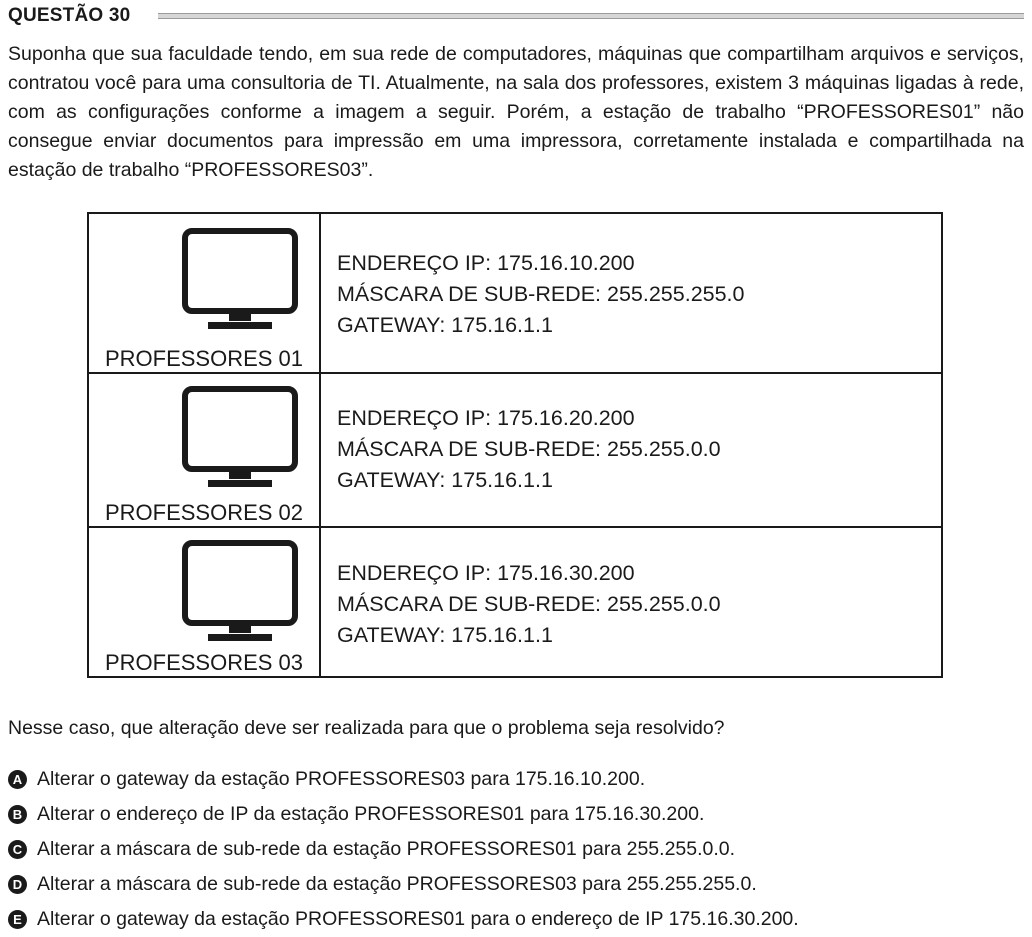 The image size is (1032, 937). I want to click on ip-address: ENDEREÇO IP: 175.16.10.200, so click(486, 263).